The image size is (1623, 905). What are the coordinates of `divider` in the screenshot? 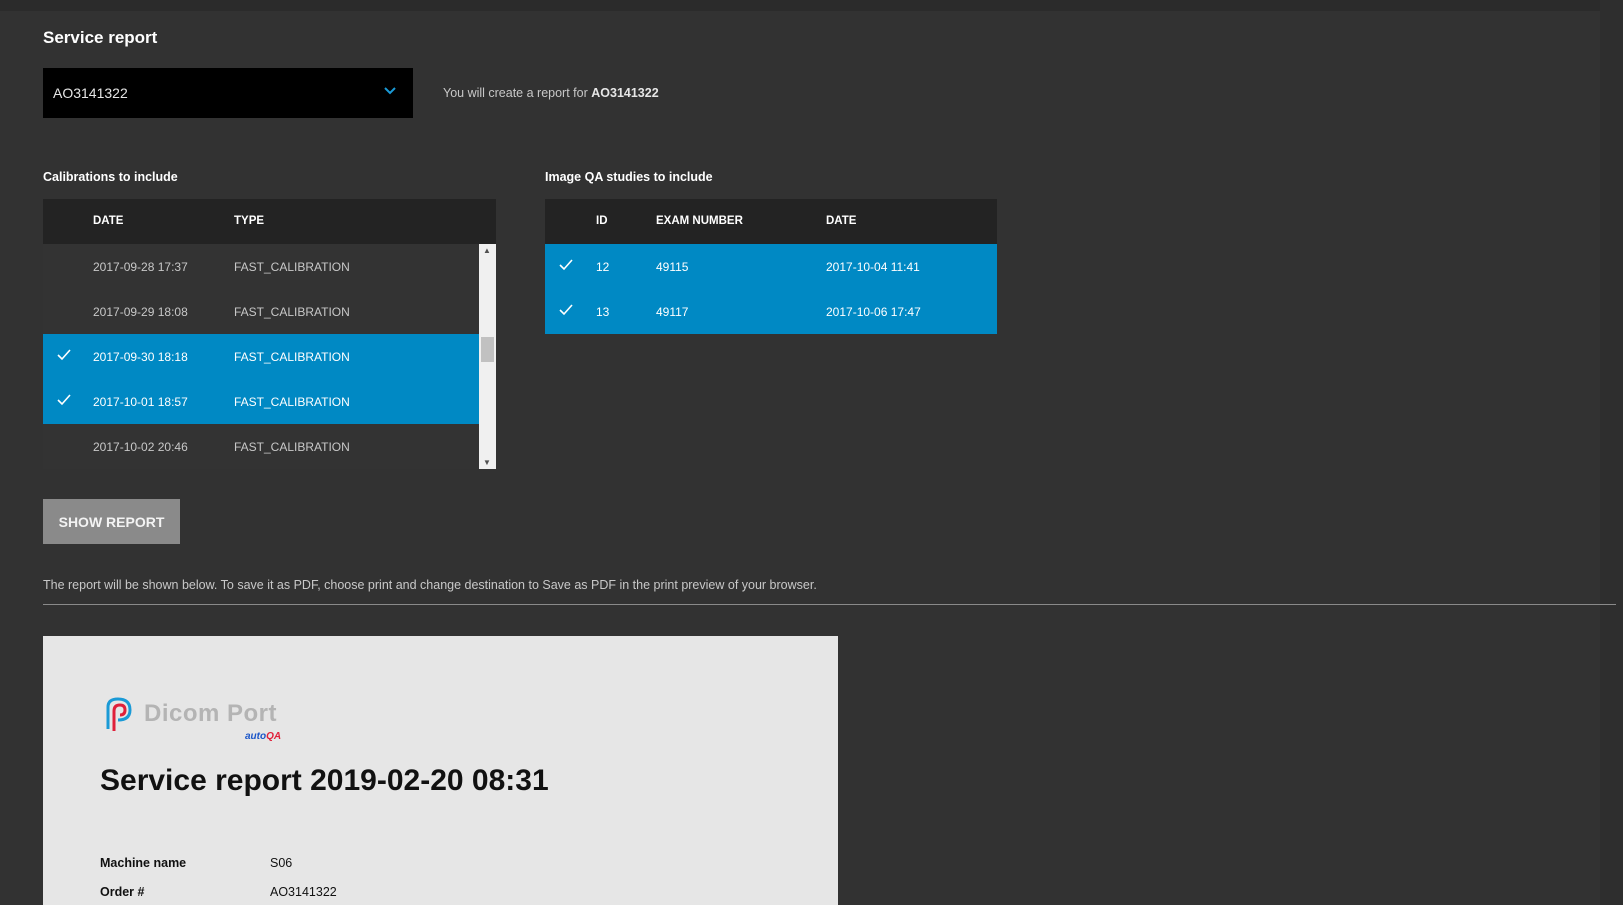 It's located at (829, 604).